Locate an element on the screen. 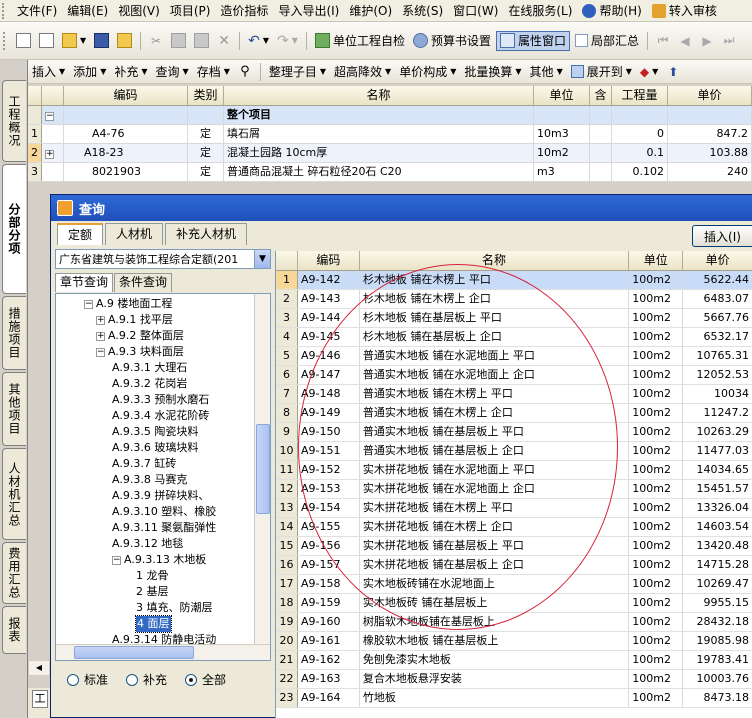 This screenshot has height=718, width=752. tree-node: A.9.3.14 防静电活动 is located at coordinates (164, 640).